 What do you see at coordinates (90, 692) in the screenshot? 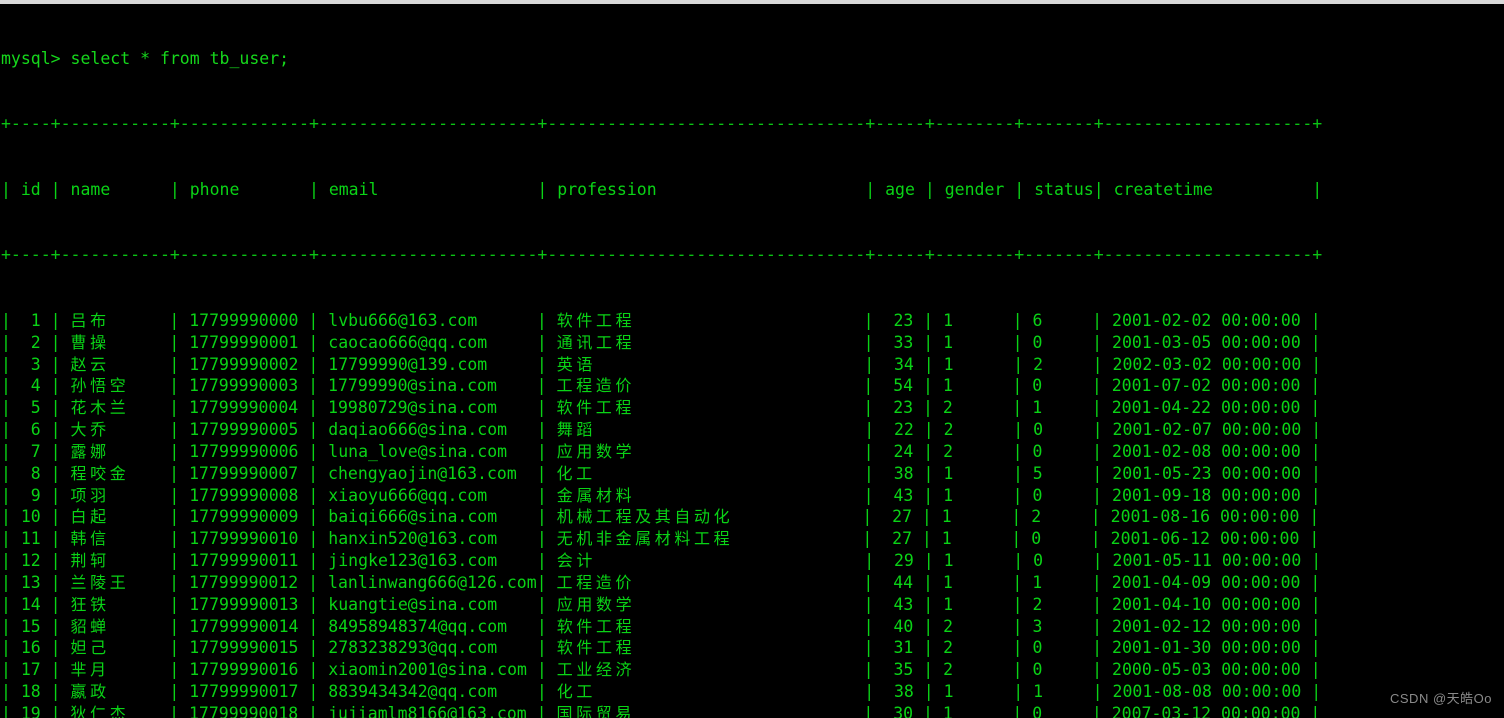
I see `cjk-text: 嬴政` at bounding box center [90, 692].